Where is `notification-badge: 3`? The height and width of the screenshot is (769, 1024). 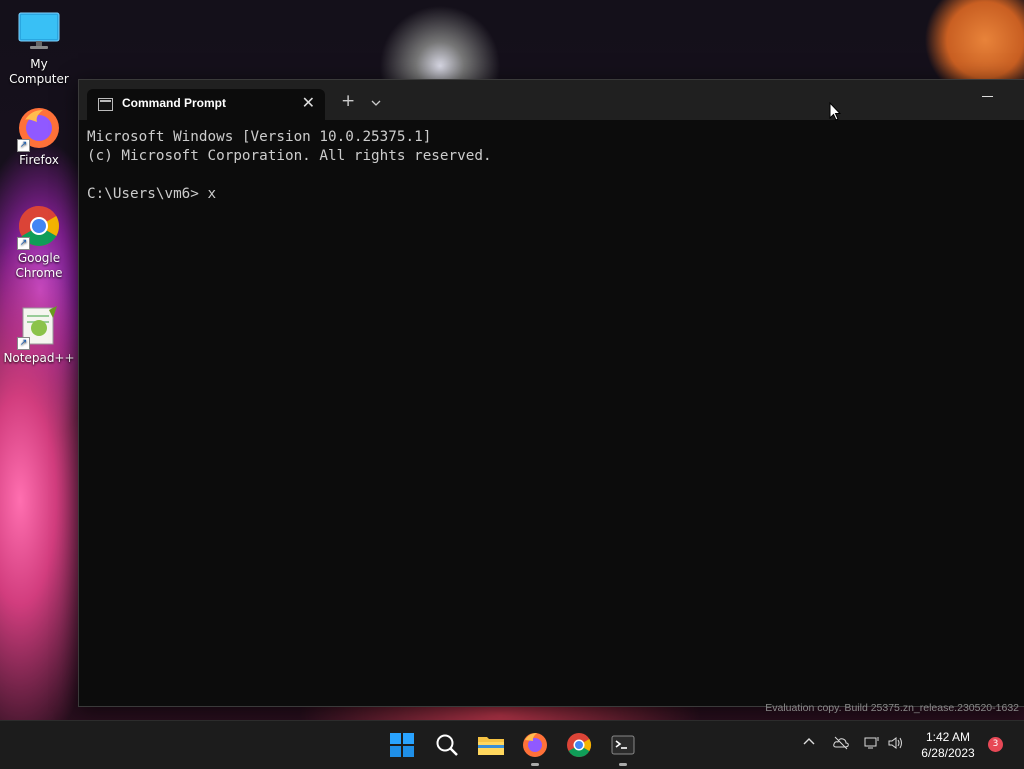 notification-badge: 3 is located at coordinates (995, 744).